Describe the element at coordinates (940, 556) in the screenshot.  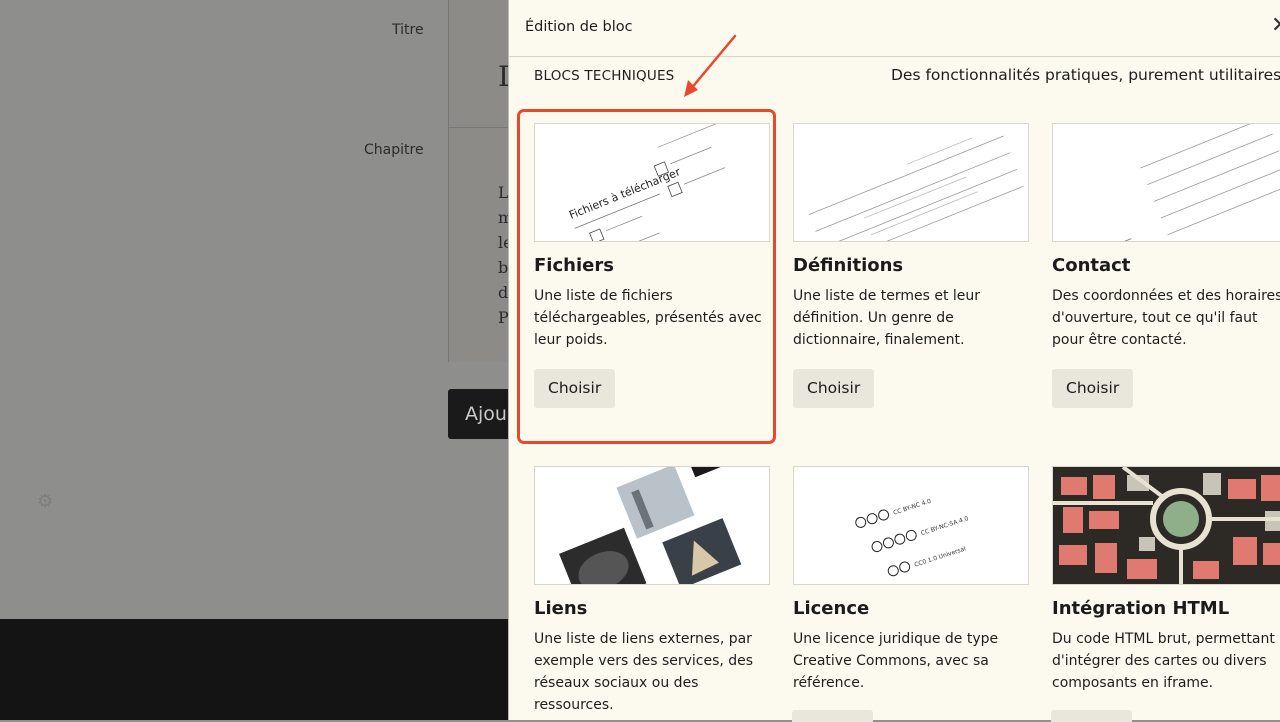
I see `svg-text: CC0 1.0 Universal` at that location.